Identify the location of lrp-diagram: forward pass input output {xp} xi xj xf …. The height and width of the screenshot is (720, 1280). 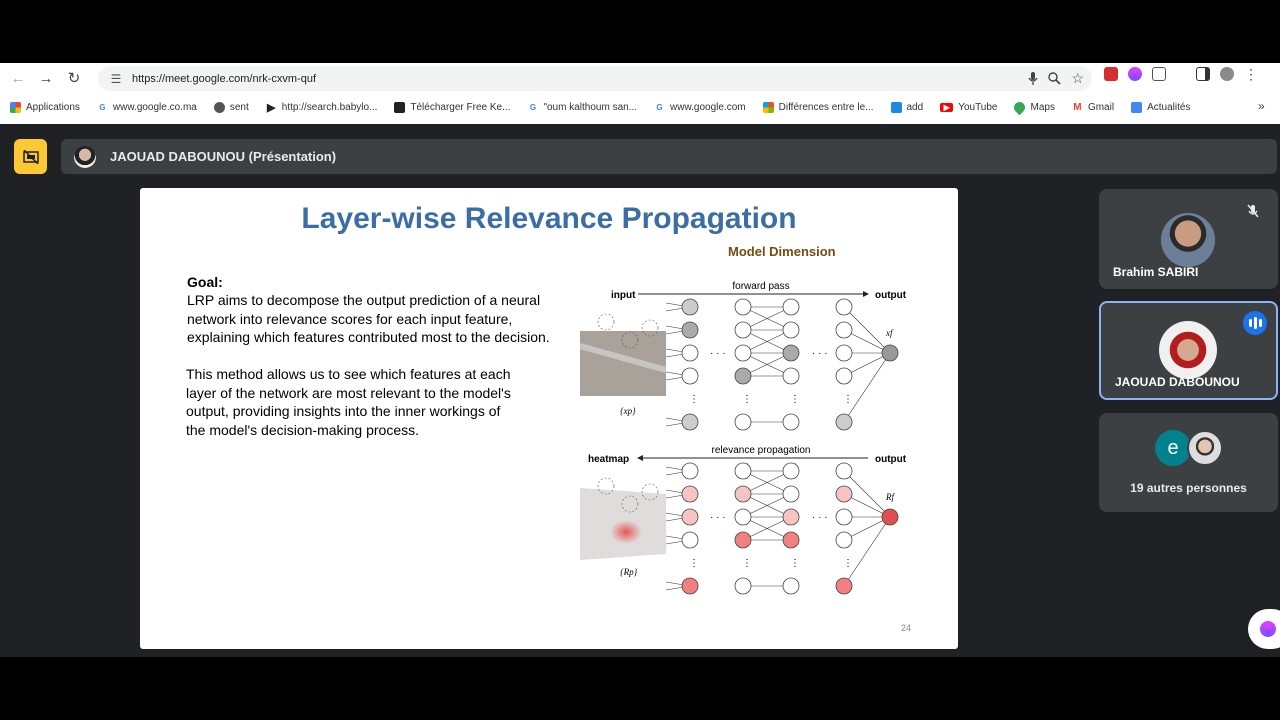
(743, 438).